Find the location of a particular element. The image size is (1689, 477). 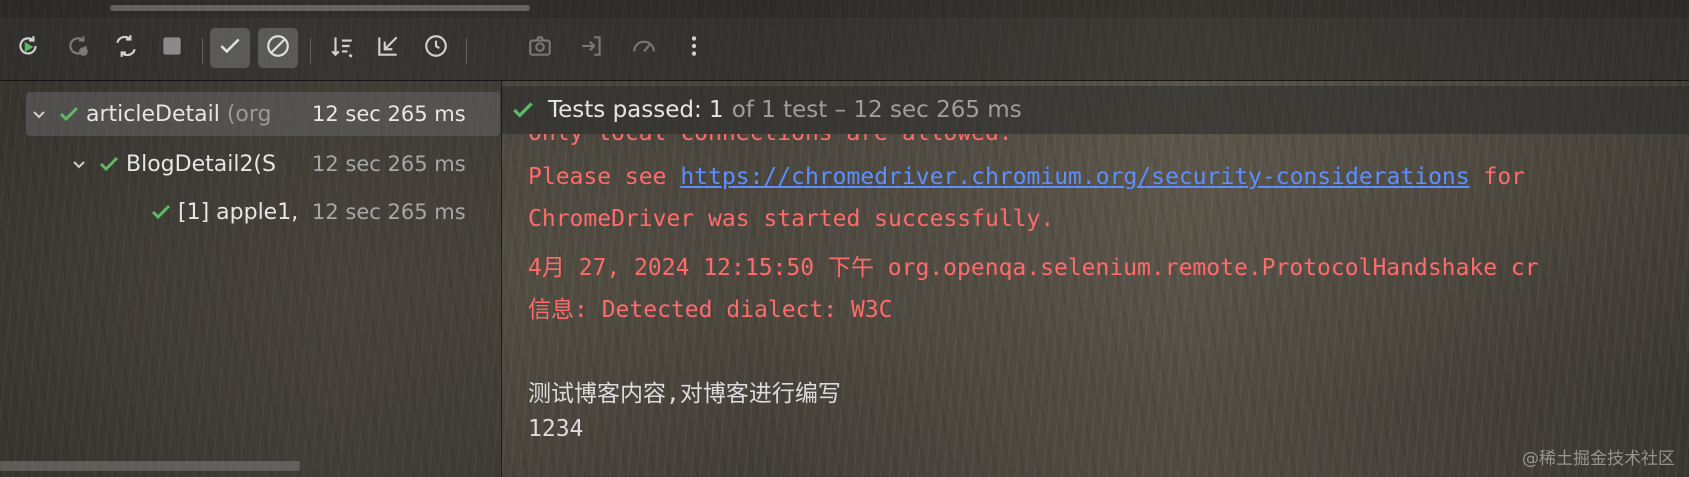

stop-icon is located at coordinates (172, 48).